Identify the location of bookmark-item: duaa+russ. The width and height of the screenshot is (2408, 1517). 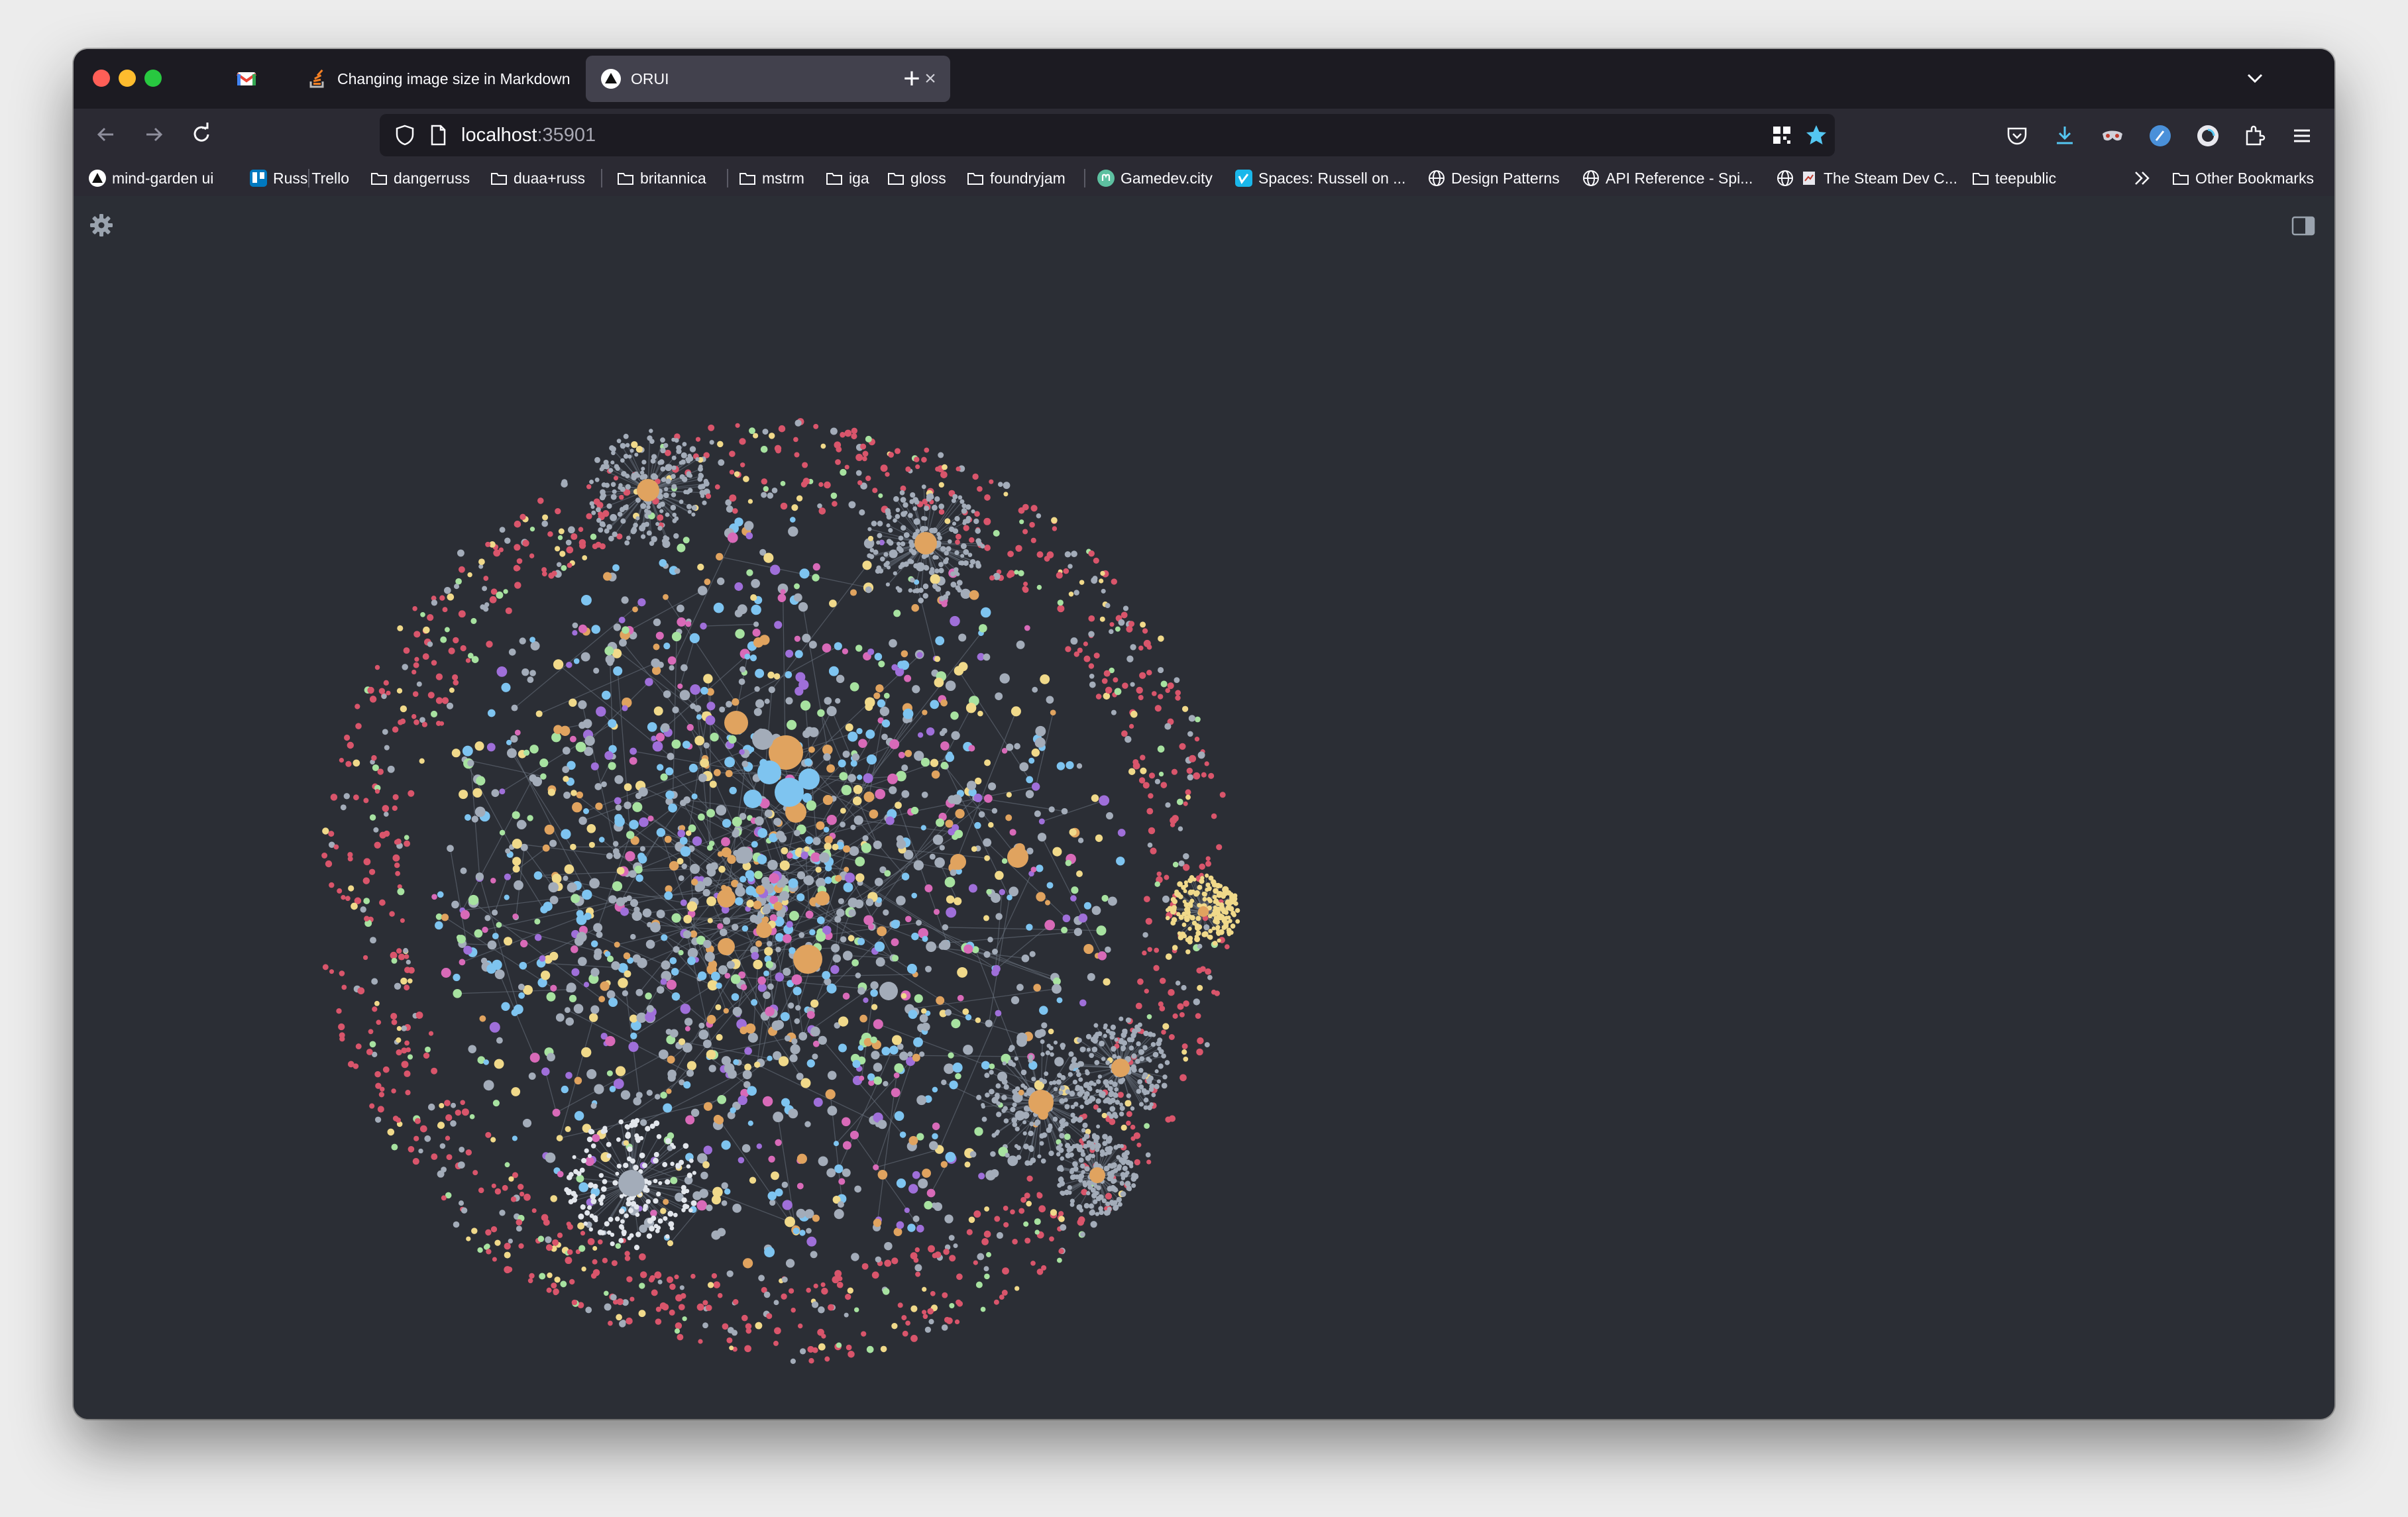
(537, 179).